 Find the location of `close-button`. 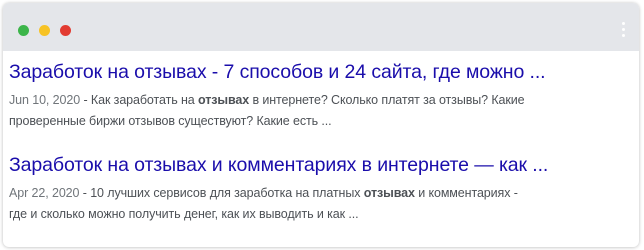

close-button is located at coordinates (65, 30).